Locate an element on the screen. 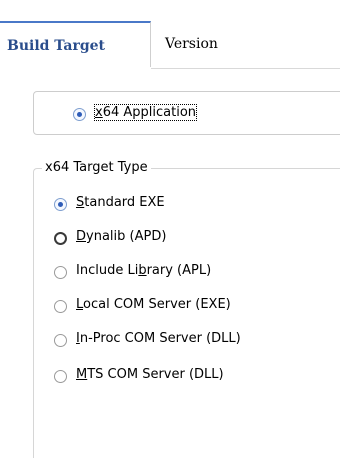 The height and width of the screenshot is (458, 340). local-com-server-label: Local COM Server (EXE) is located at coordinates (153, 304).